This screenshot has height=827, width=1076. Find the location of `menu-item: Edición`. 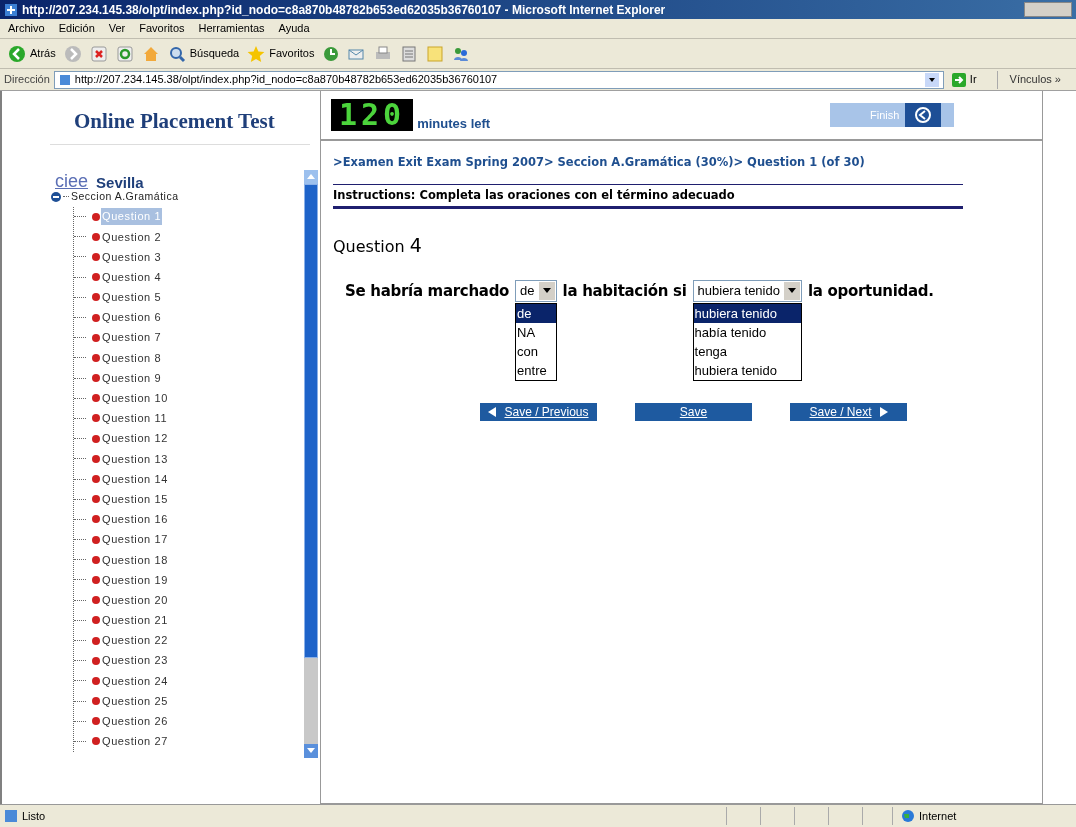

menu-item: Edición is located at coordinates (76, 28).